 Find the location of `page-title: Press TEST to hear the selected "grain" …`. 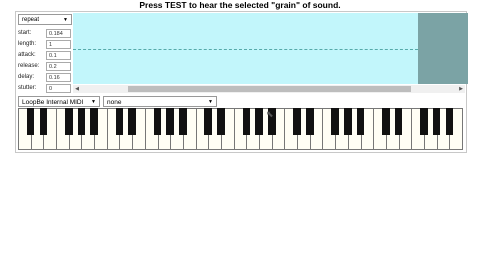

page-title: Press TEST to hear the selected "grain" … is located at coordinates (240, 5).